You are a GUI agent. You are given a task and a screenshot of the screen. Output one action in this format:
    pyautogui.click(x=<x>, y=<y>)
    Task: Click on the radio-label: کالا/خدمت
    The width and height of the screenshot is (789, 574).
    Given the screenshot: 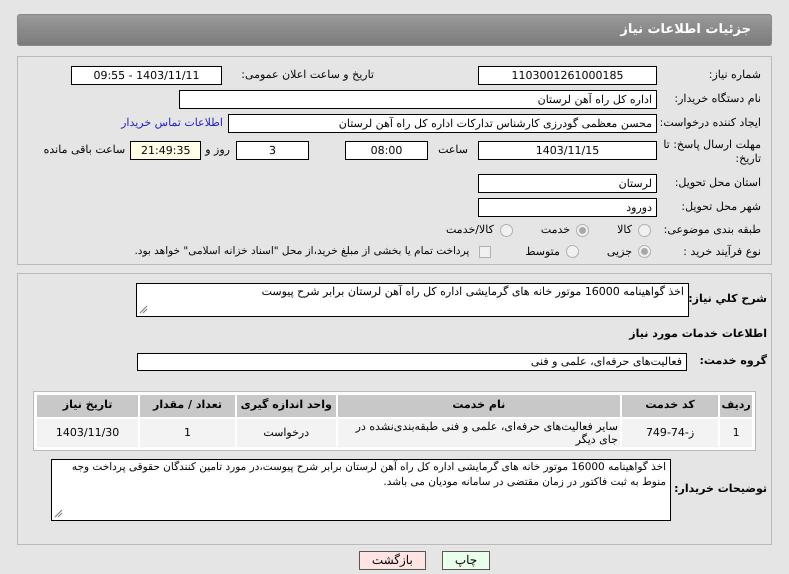 What is the action you would take?
    pyautogui.click(x=470, y=230)
    